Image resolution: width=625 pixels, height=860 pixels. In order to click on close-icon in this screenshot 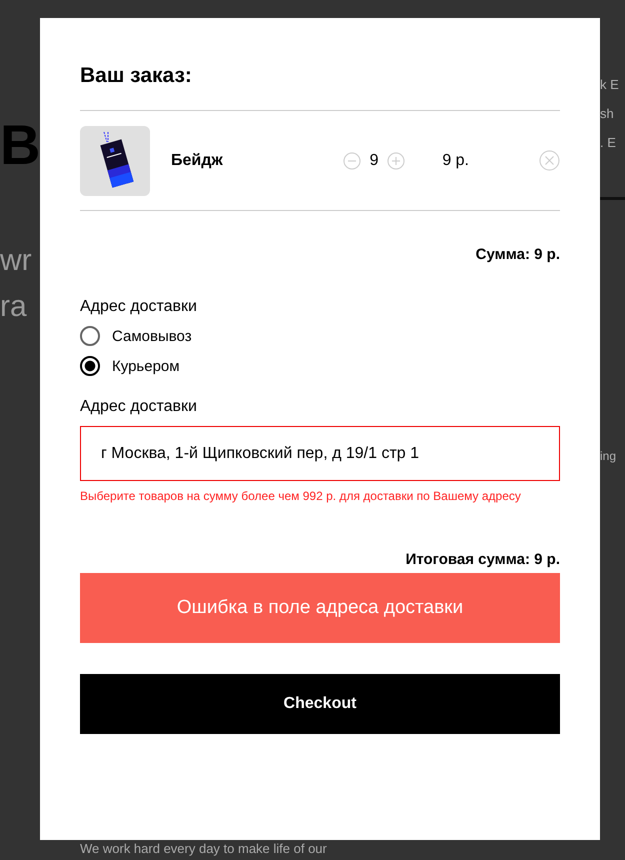, I will do `click(549, 160)`.